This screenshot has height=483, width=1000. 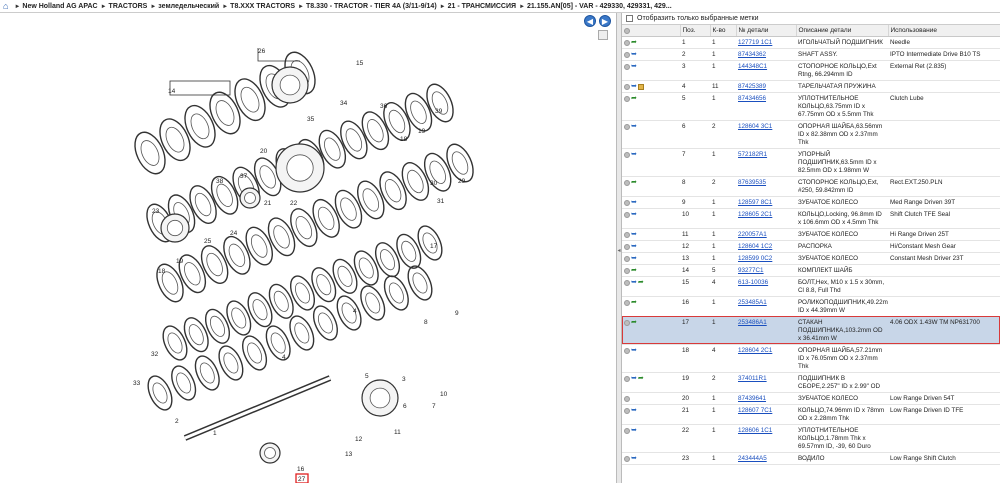 What do you see at coordinates (752, 398) in the screenshot?
I see `part-number-link-text: 87439641` at bounding box center [752, 398].